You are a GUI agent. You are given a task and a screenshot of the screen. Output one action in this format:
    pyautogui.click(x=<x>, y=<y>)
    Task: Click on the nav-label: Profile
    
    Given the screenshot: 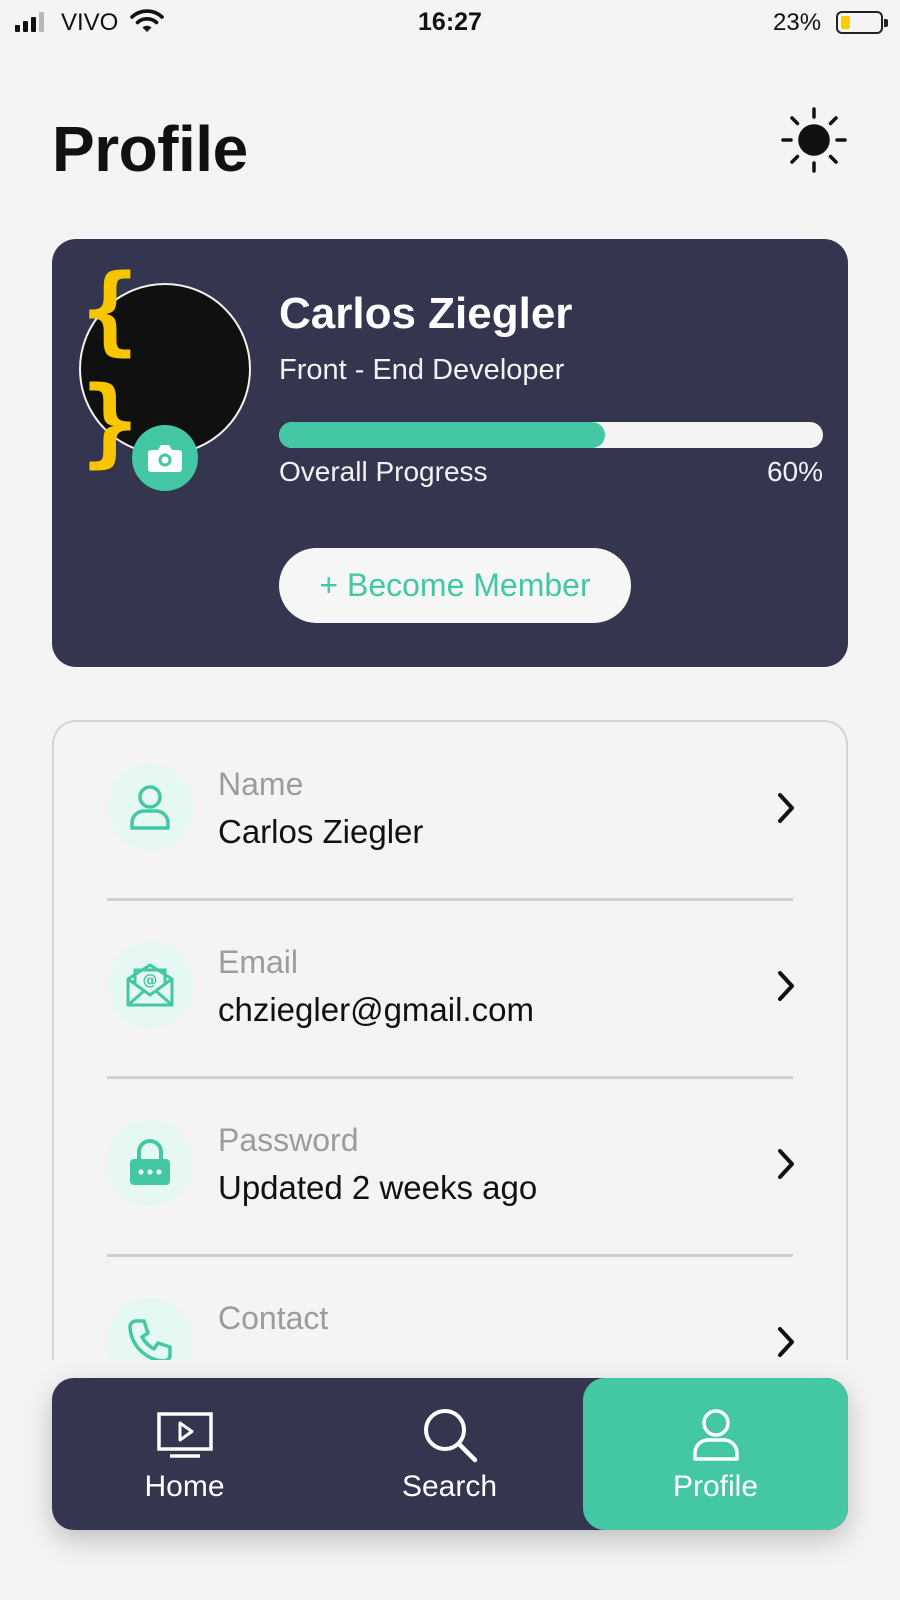 What is the action you would take?
    pyautogui.click(x=715, y=1486)
    